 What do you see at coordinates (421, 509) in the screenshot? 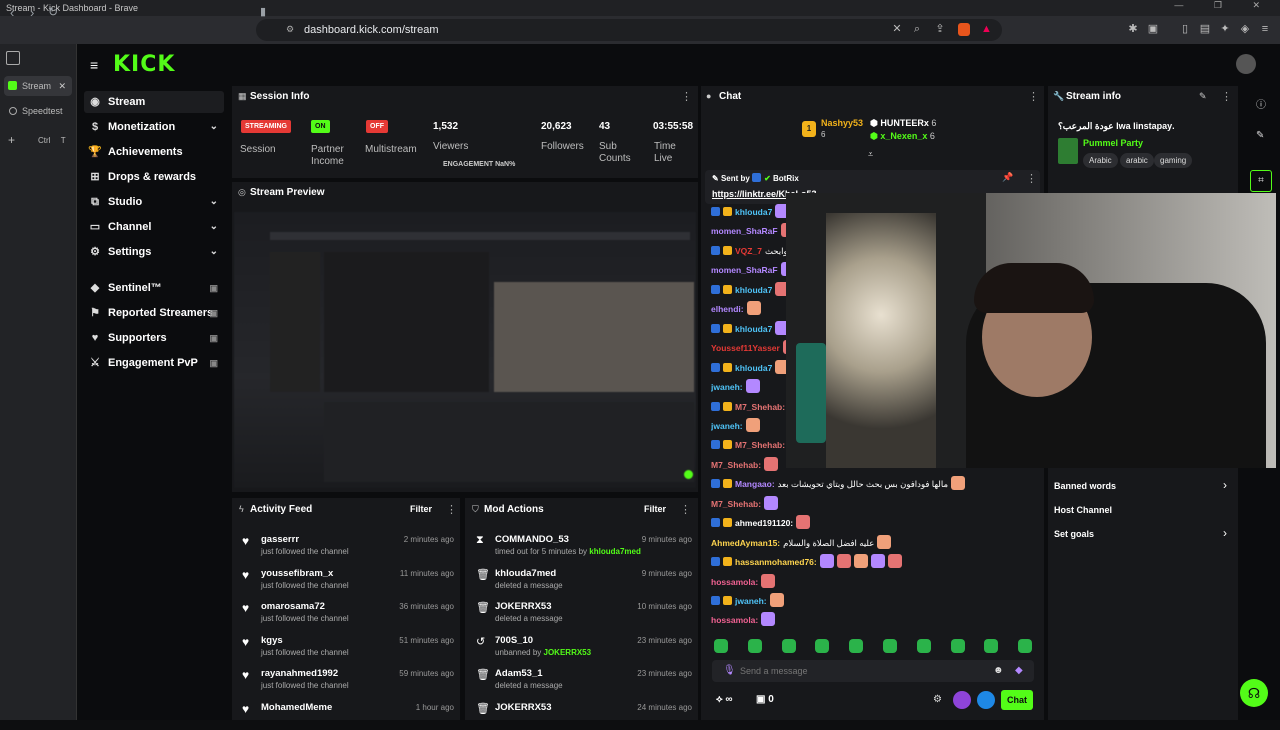
I see `activity-filter-button: Filter` at bounding box center [421, 509].